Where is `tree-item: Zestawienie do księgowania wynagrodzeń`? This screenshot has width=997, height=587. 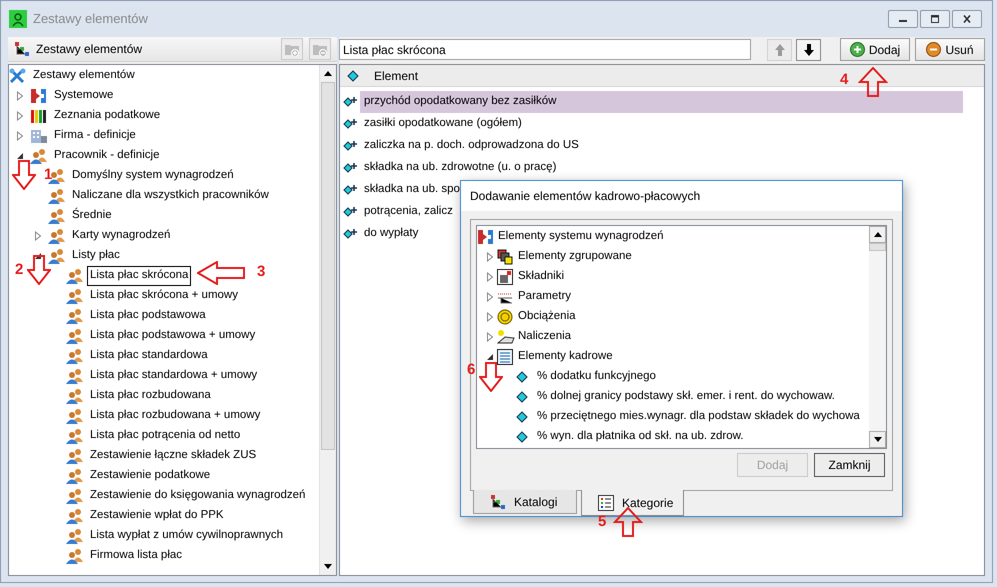 tree-item: Zestawienie do księgowania wynagrodzeń is located at coordinates (197, 496).